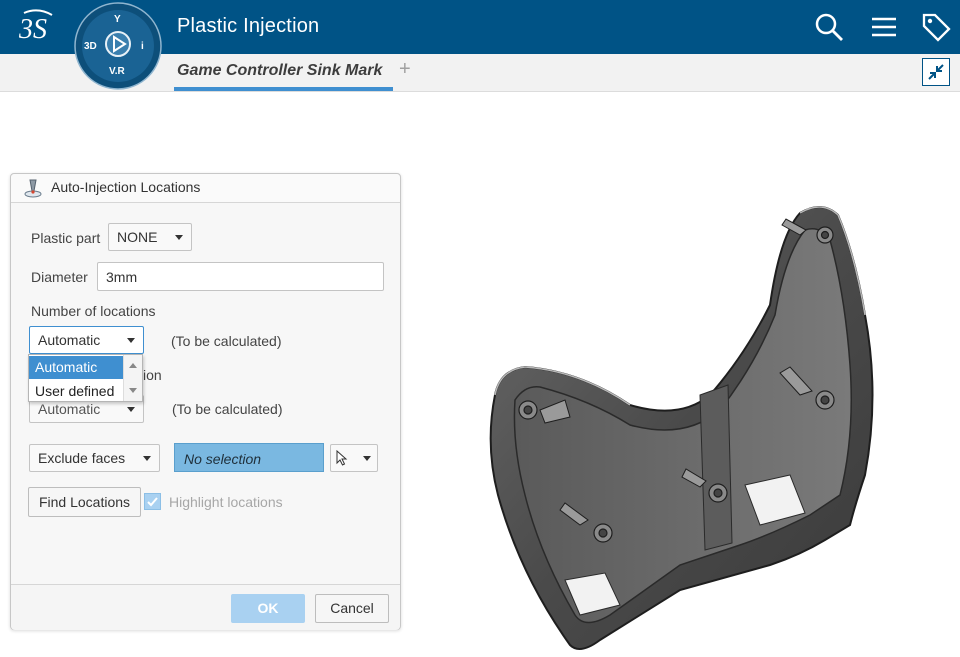  Describe the element at coordinates (352, 608) in the screenshot. I see `cancel-button: Cancel` at that location.